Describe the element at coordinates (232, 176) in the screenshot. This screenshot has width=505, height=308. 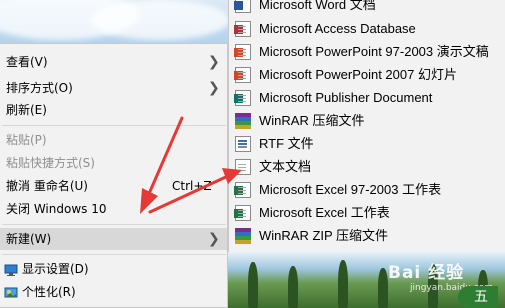
I see `arrow-head-text-document` at that location.